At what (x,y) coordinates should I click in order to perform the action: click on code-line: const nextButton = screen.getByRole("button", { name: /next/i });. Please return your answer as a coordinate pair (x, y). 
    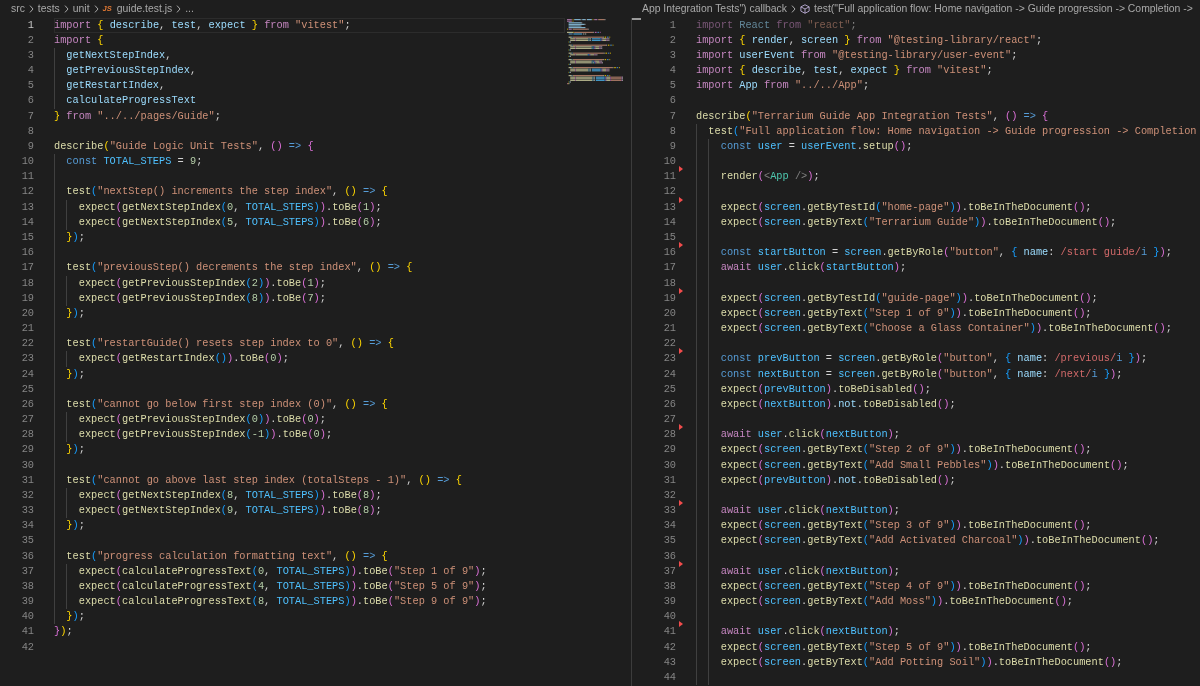
    Looking at the image, I should click on (921, 373).